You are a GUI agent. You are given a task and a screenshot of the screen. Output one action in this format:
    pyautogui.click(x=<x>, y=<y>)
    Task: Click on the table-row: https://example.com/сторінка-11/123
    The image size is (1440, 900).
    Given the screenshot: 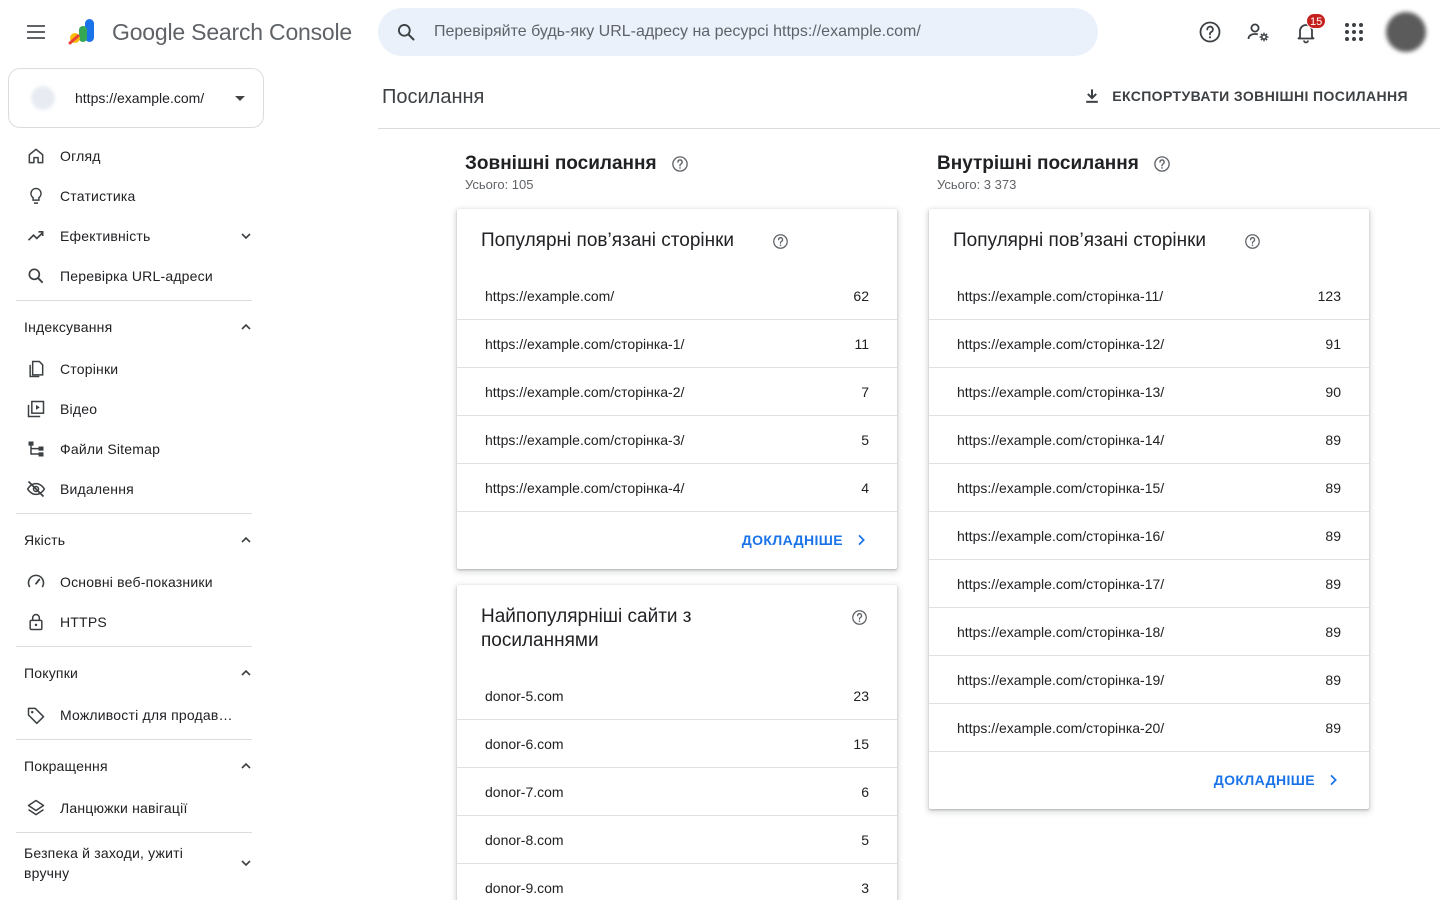 What is the action you would take?
    pyautogui.click(x=1149, y=296)
    